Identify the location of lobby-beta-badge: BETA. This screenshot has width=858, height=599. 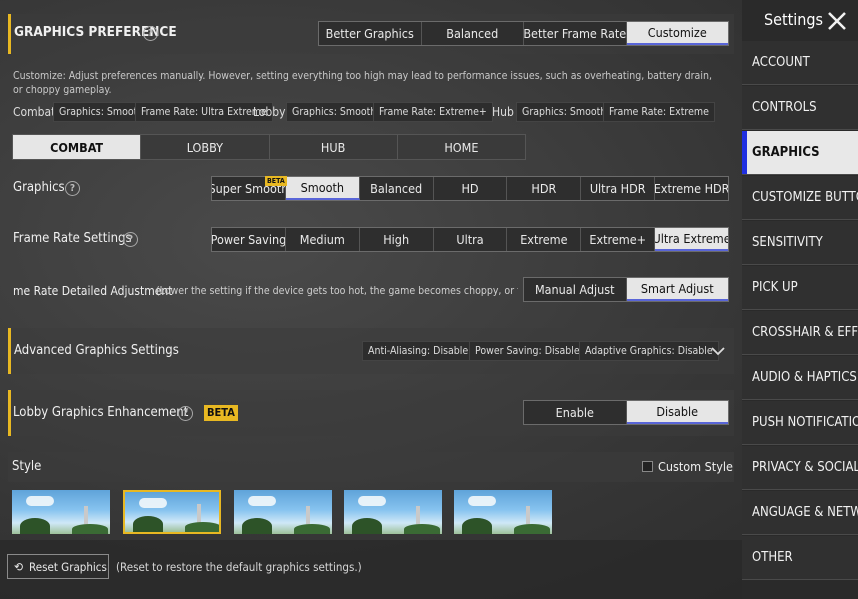
(221, 413).